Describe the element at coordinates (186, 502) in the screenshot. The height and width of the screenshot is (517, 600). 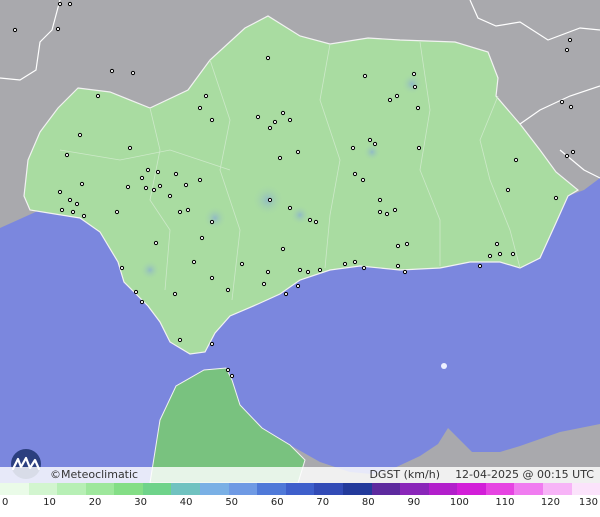
I see `legend-tick-label: 40` at that location.